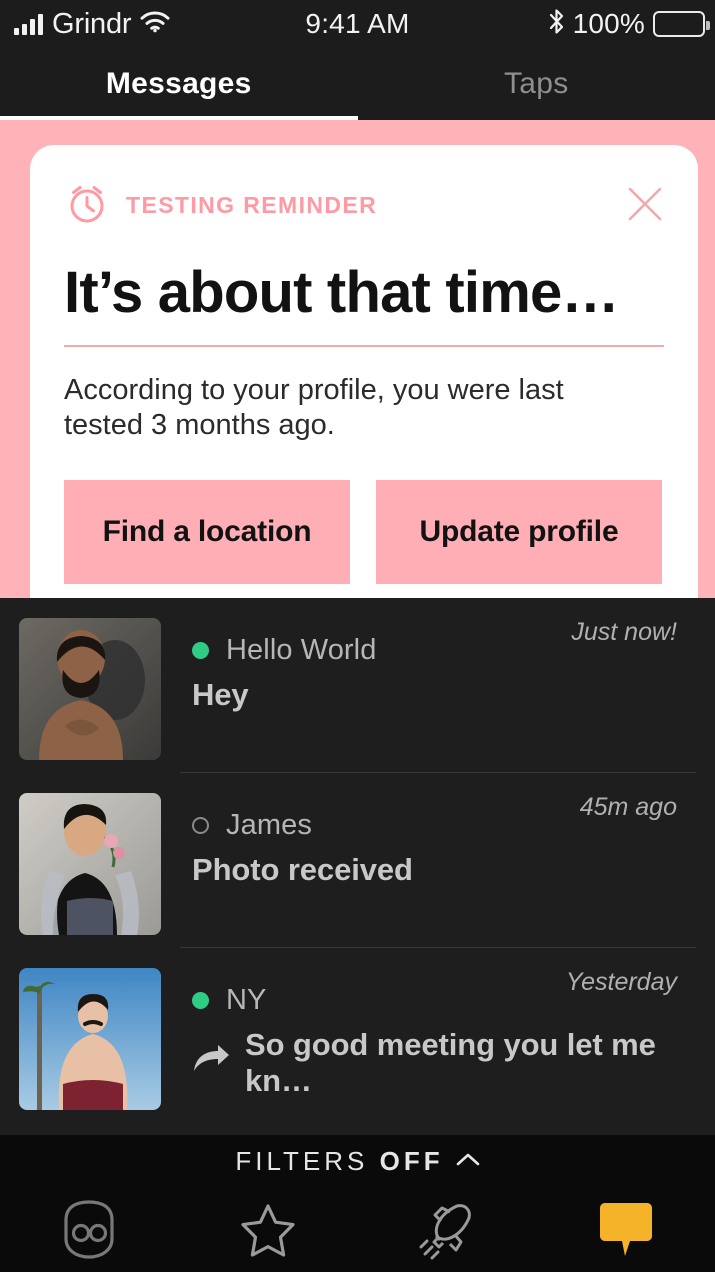 The width and height of the screenshot is (715, 1272). I want to click on alarm-clock-icon, so click(87, 205).